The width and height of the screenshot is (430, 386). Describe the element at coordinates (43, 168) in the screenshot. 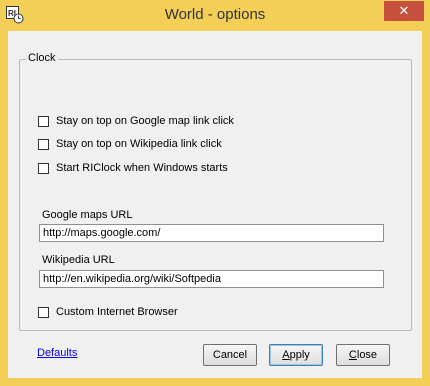

I see `start-with-windows-checkbox` at that location.